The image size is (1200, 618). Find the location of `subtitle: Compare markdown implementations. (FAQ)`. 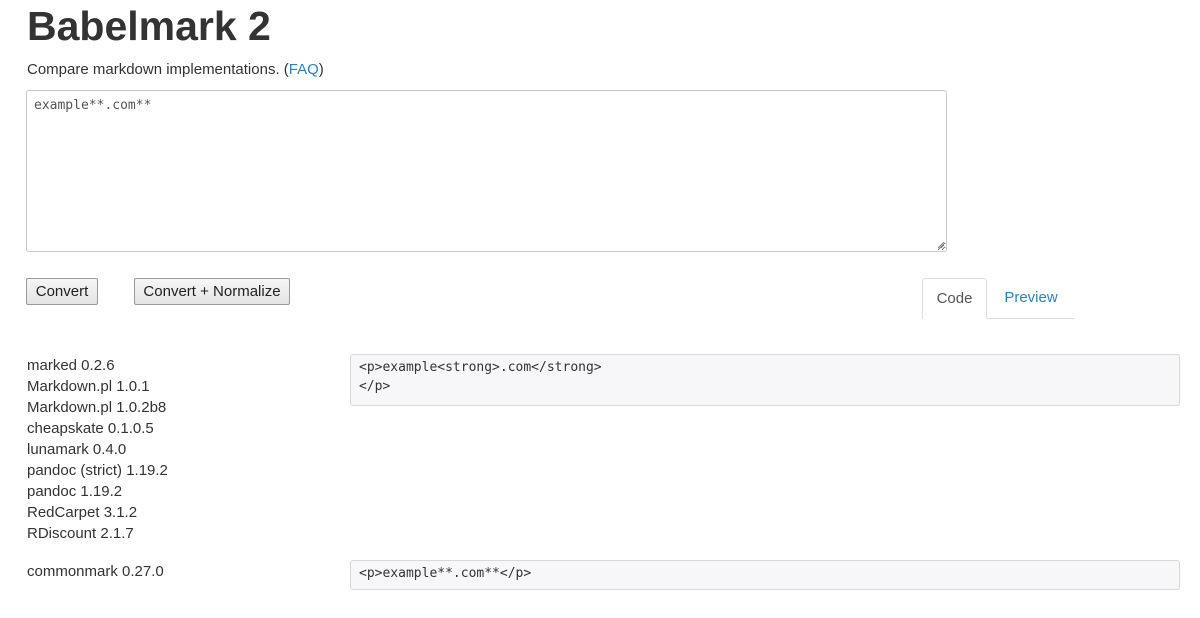

subtitle: Compare markdown implementations. (FAQ) is located at coordinates (175, 70).